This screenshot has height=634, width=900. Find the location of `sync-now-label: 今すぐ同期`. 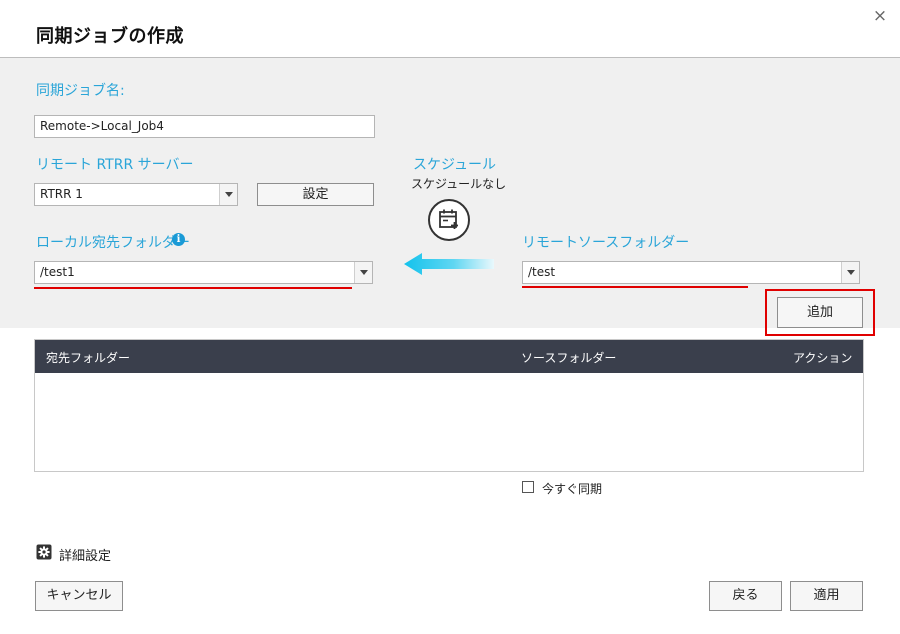

sync-now-label: 今すぐ同期 is located at coordinates (572, 488).